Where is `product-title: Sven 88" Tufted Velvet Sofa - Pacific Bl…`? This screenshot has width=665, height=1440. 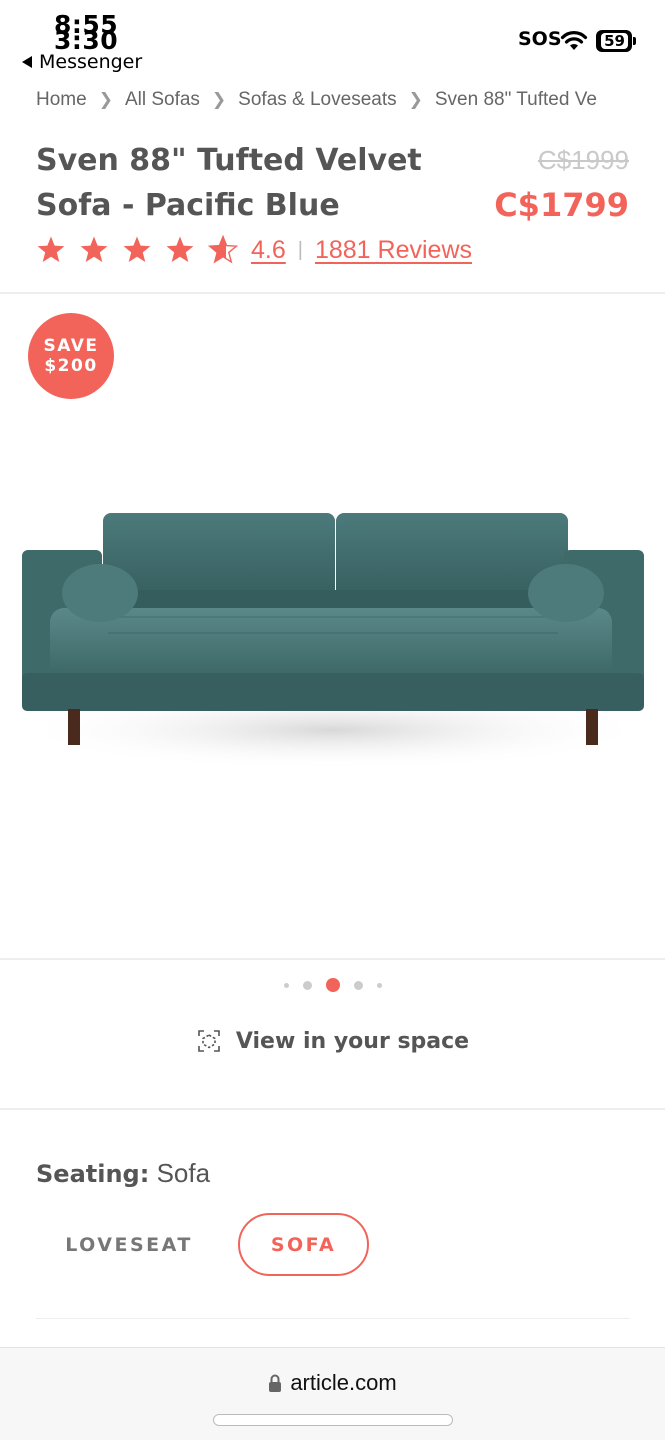
product-title: Sven 88" Tufted Velvet Sofa - Pacific Bl… is located at coordinates (229, 183).